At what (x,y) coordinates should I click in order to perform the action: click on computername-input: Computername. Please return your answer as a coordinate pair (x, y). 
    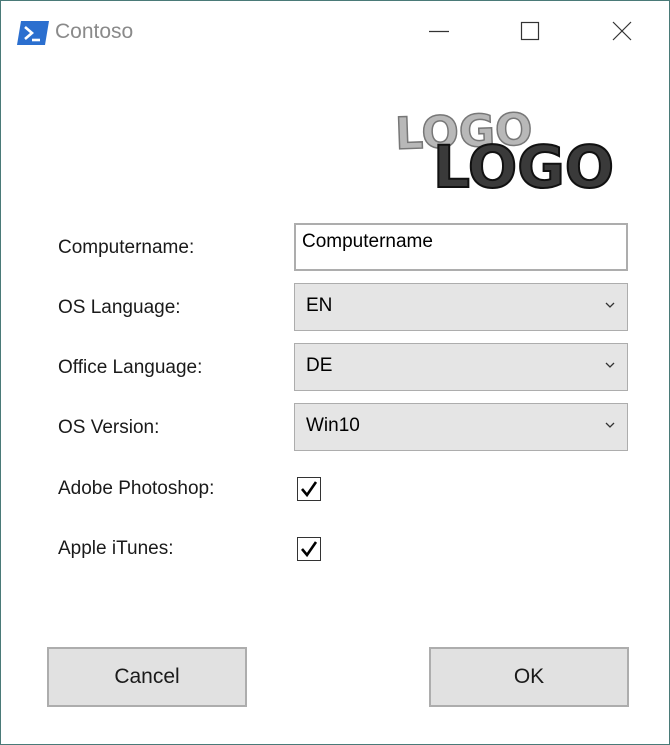
    Looking at the image, I should click on (461, 247).